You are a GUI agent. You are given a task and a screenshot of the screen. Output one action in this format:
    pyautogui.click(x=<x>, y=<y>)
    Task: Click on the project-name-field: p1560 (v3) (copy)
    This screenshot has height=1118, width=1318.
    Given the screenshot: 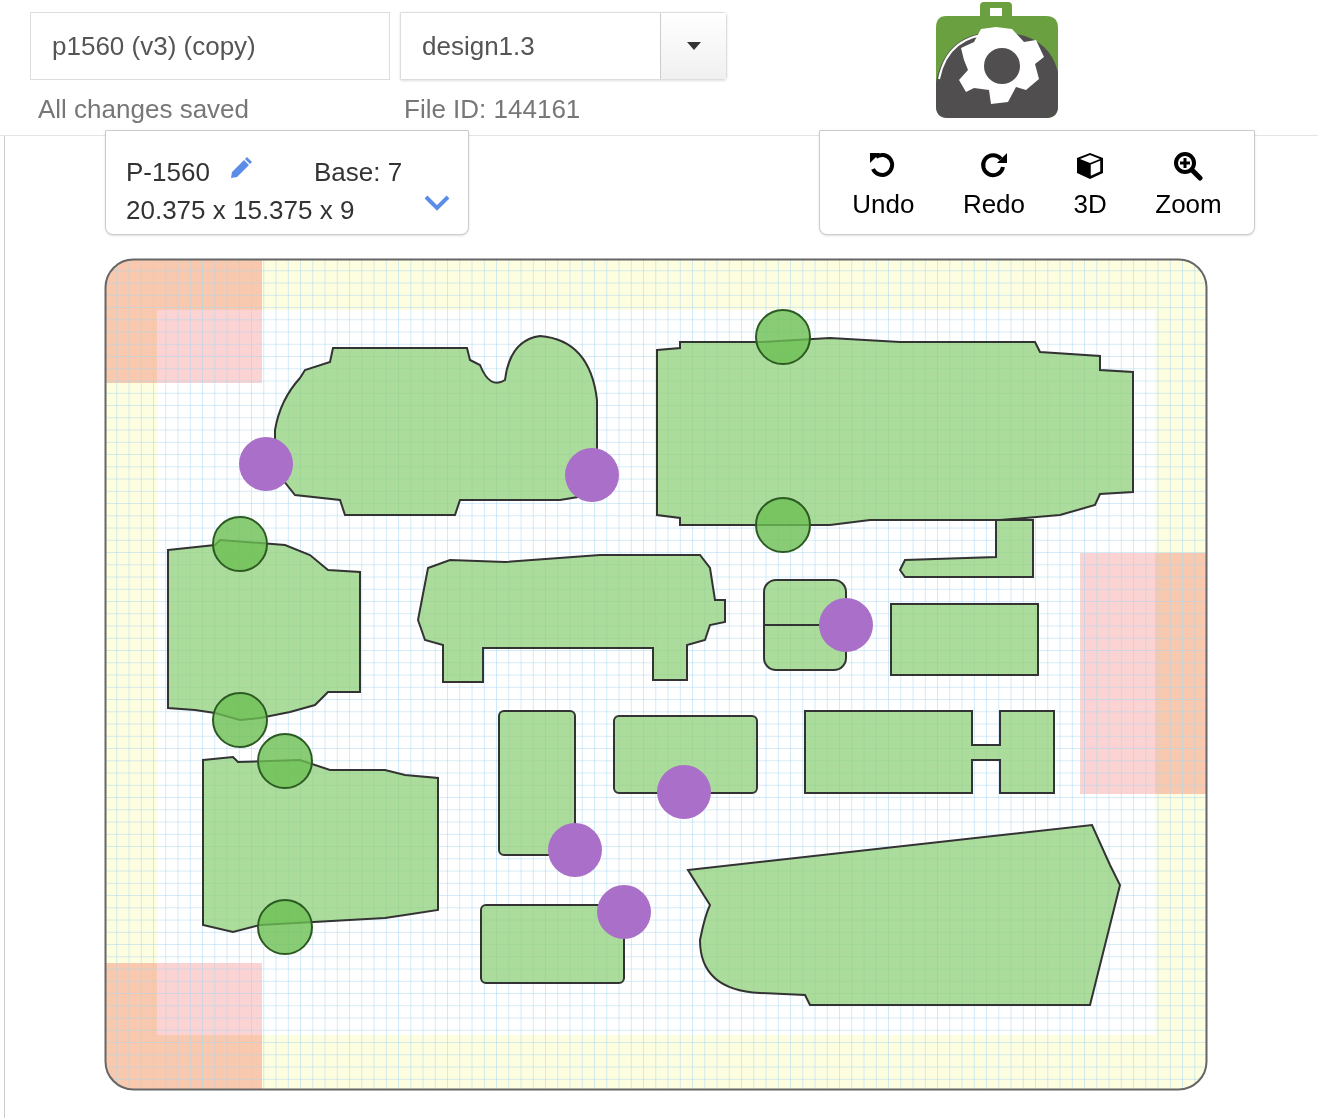 What is the action you would take?
    pyautogui.click(x=210, y=46)
    